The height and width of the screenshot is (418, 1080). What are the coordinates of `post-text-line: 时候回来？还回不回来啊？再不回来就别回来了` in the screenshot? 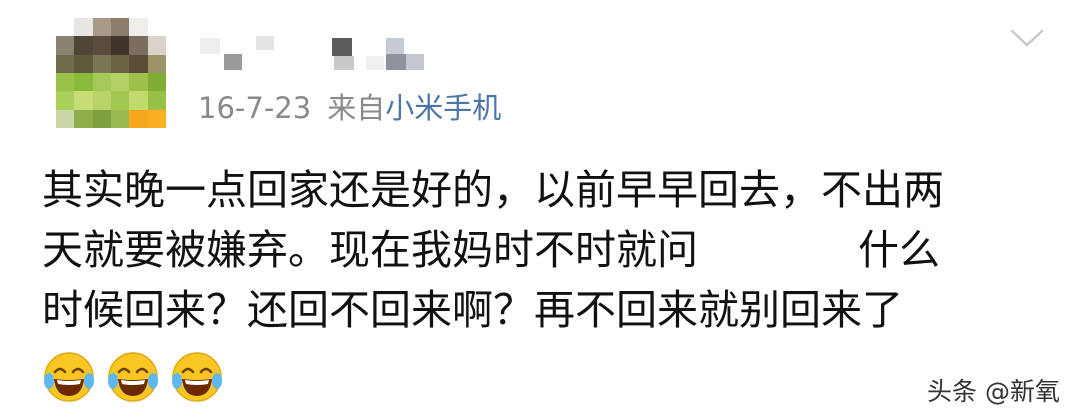 It's located at (472, 310).